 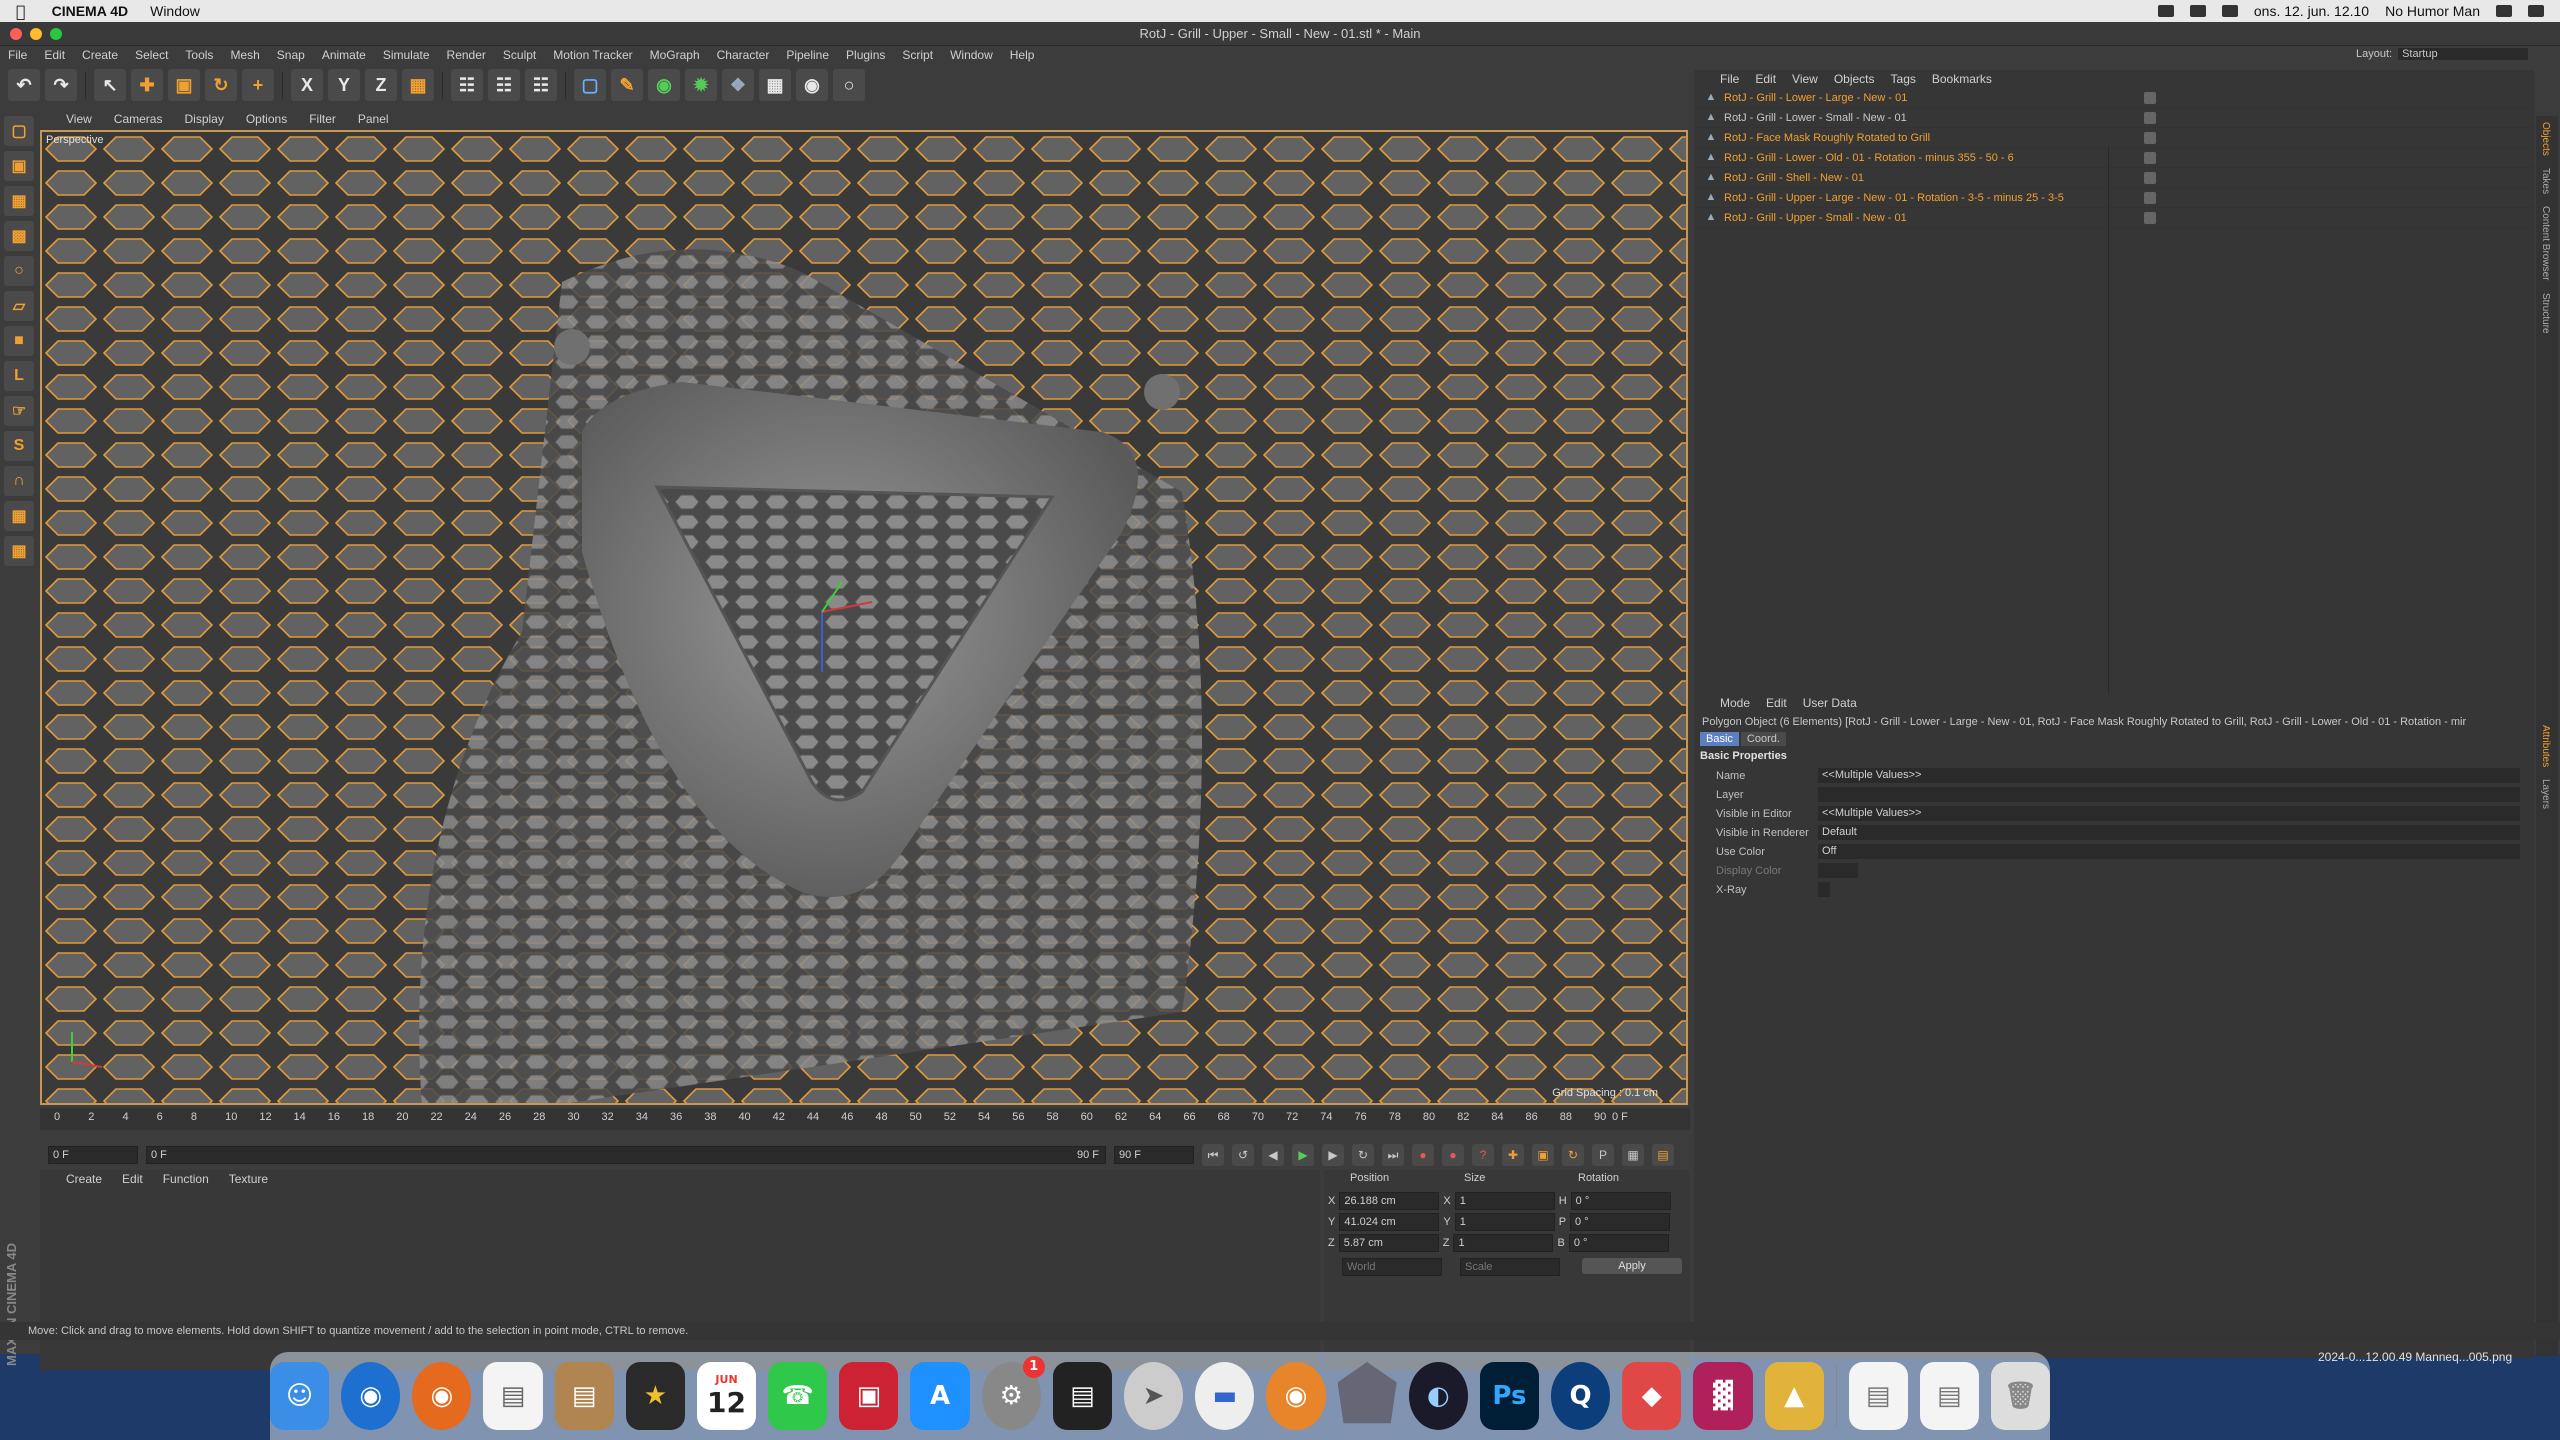 What do you see at coordinates (442, 1396) in the screenshot?
I see `firefox-icon: ◉` at bounding box center [442, 1396].